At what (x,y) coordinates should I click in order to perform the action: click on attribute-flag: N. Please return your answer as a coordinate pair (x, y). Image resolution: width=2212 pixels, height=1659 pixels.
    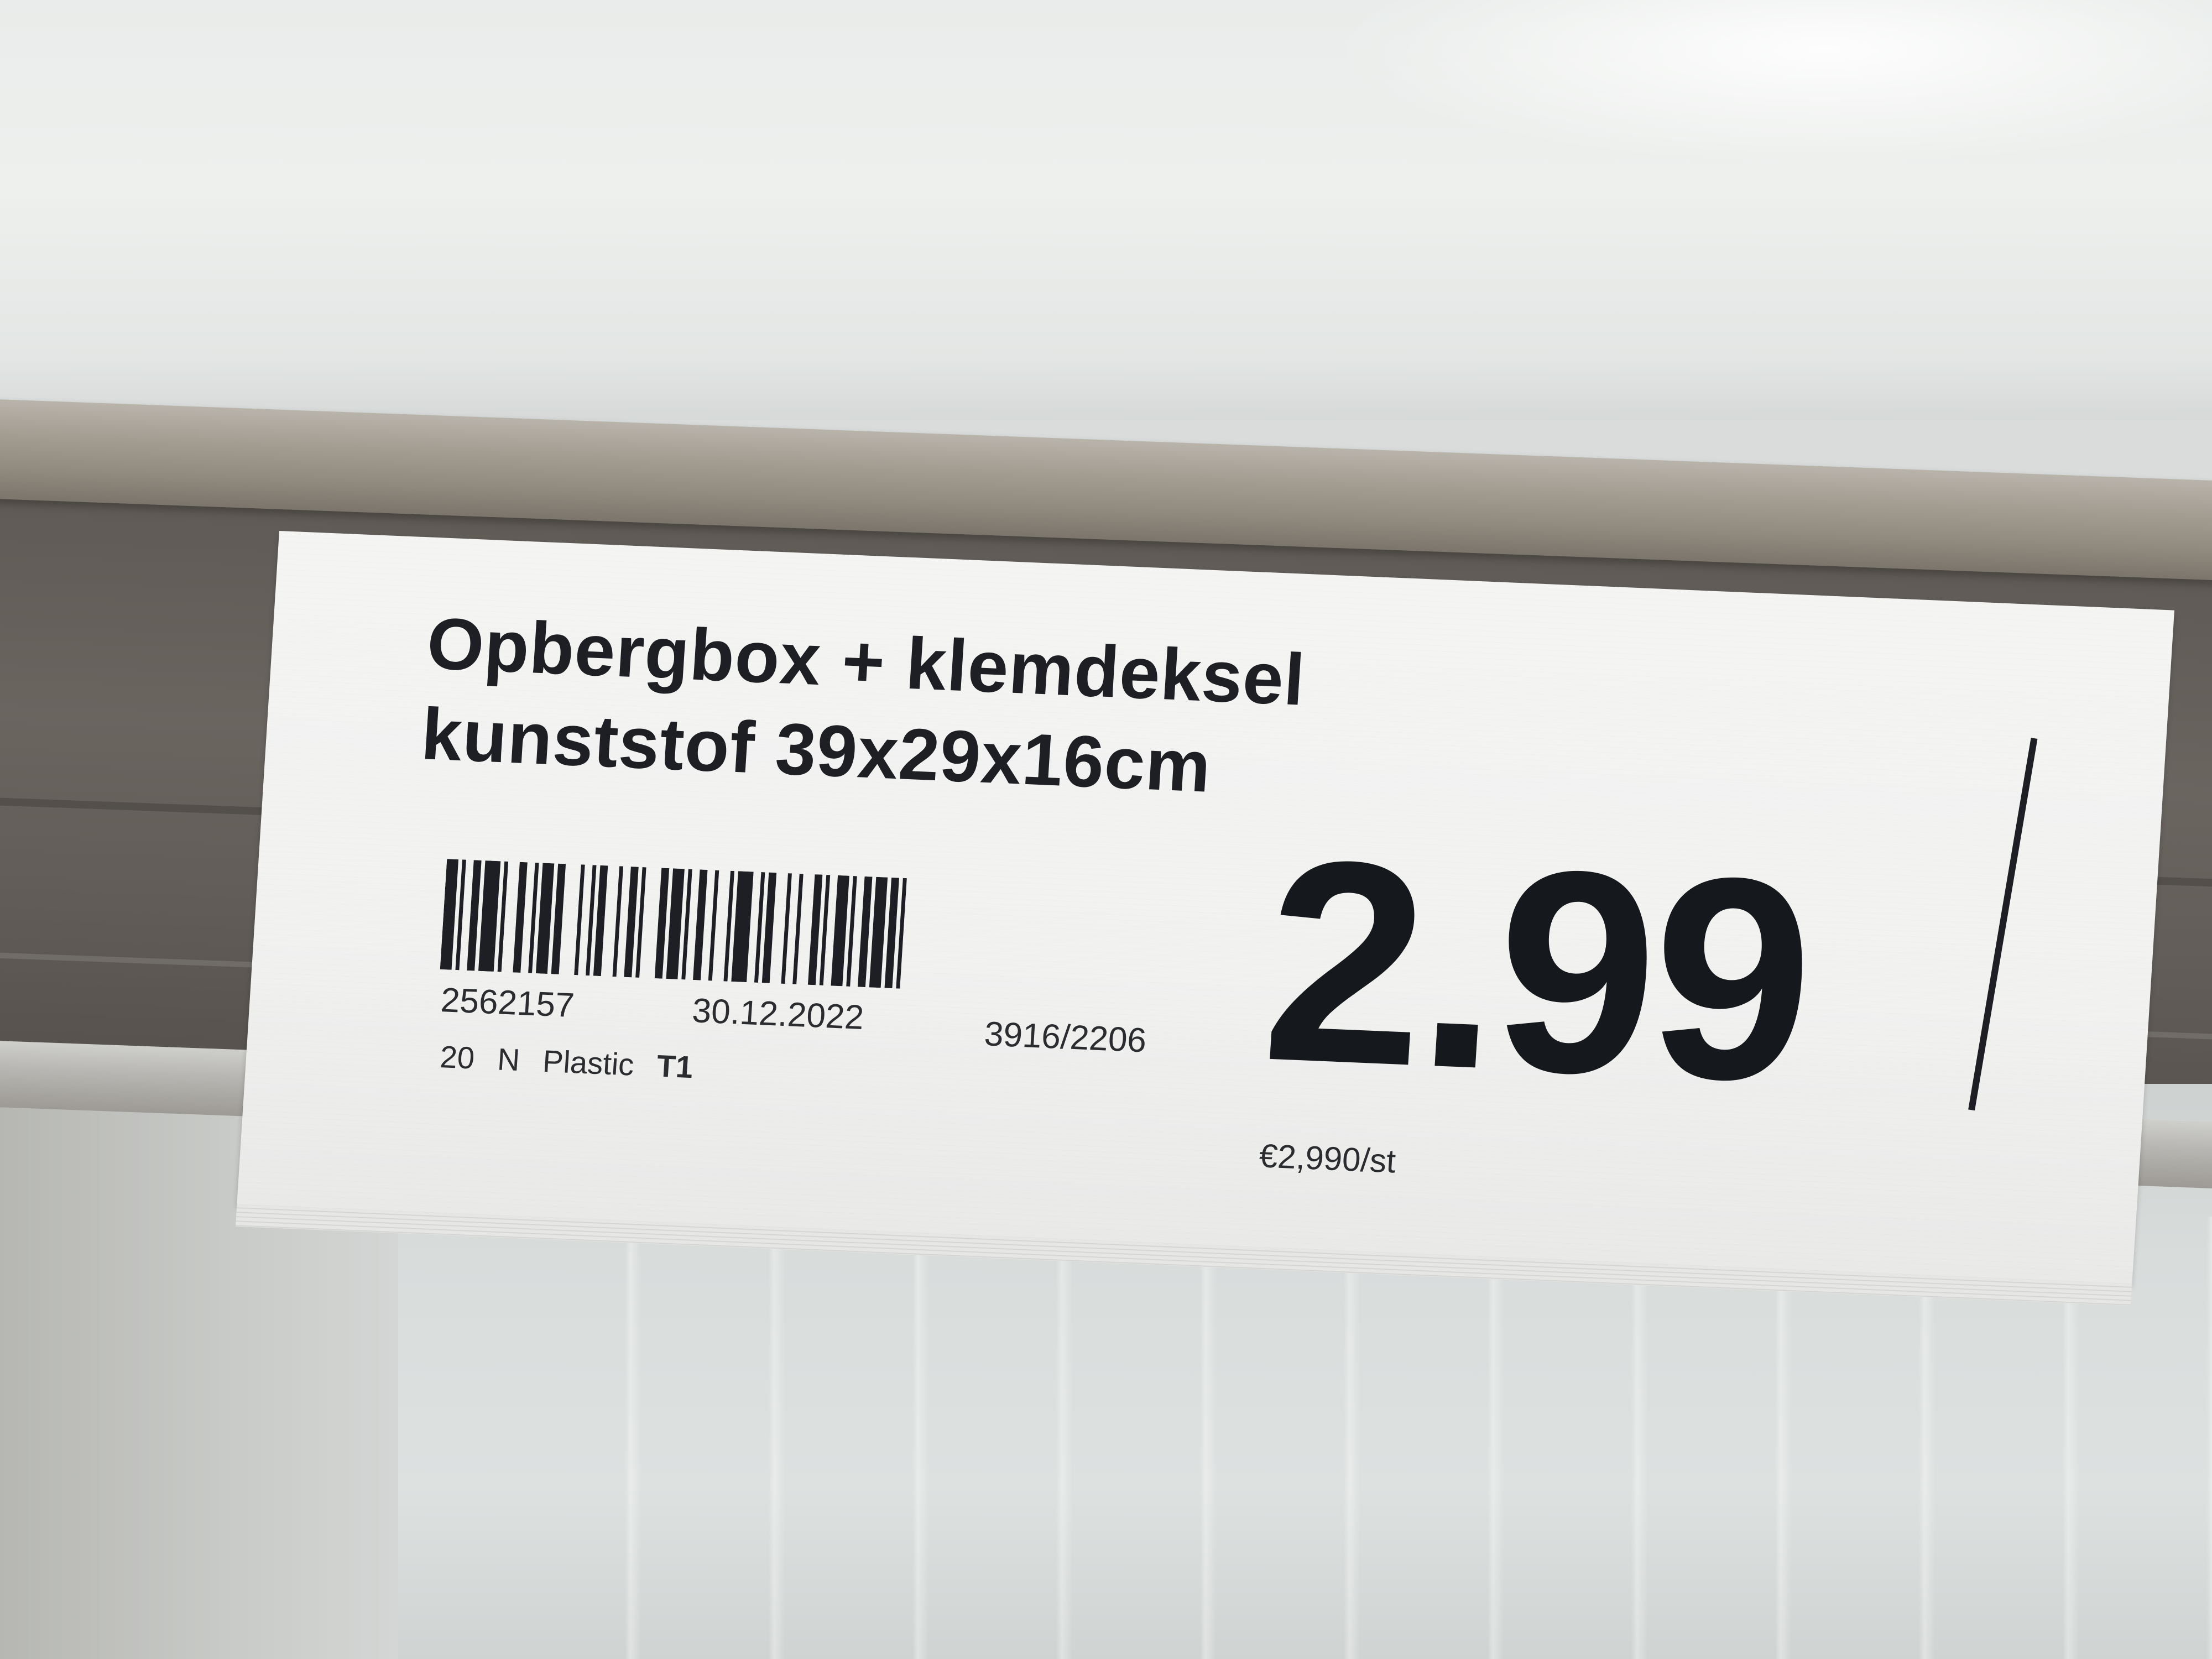
    Looking at the image, I should click on (509, 1059).